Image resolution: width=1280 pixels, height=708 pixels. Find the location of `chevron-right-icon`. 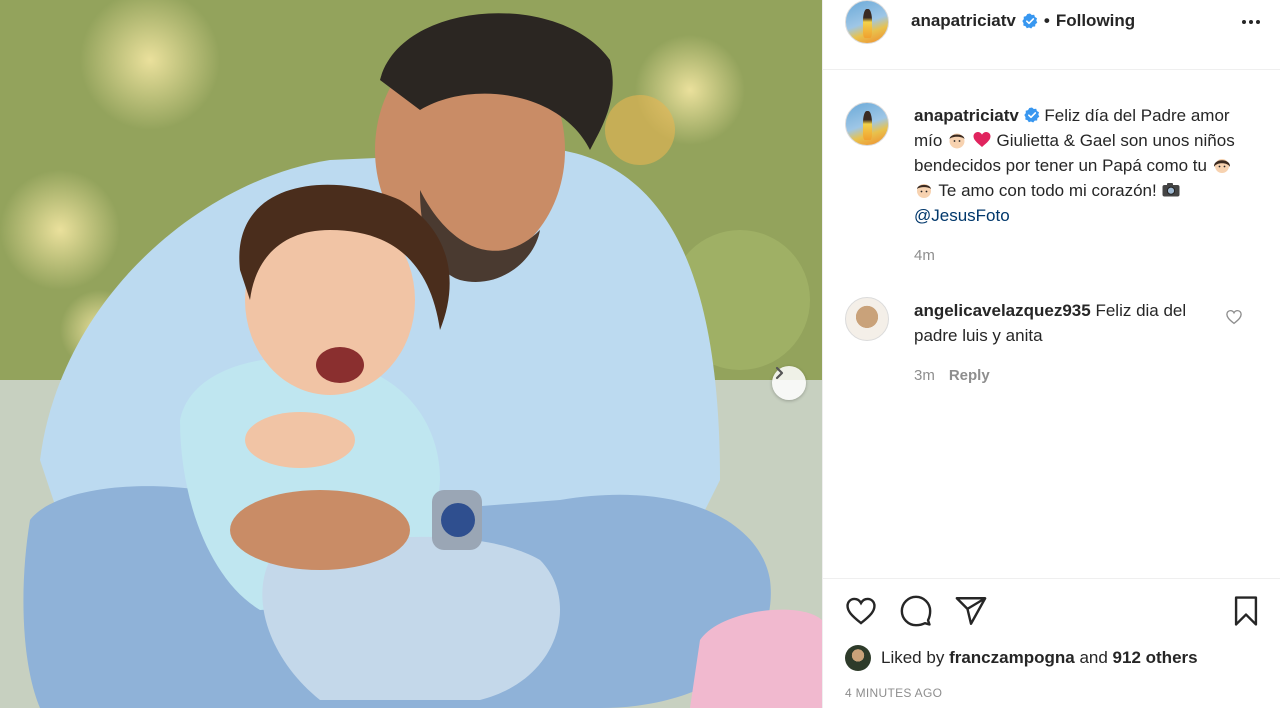

chevron-right-icon is located at coordinates (779, 373).